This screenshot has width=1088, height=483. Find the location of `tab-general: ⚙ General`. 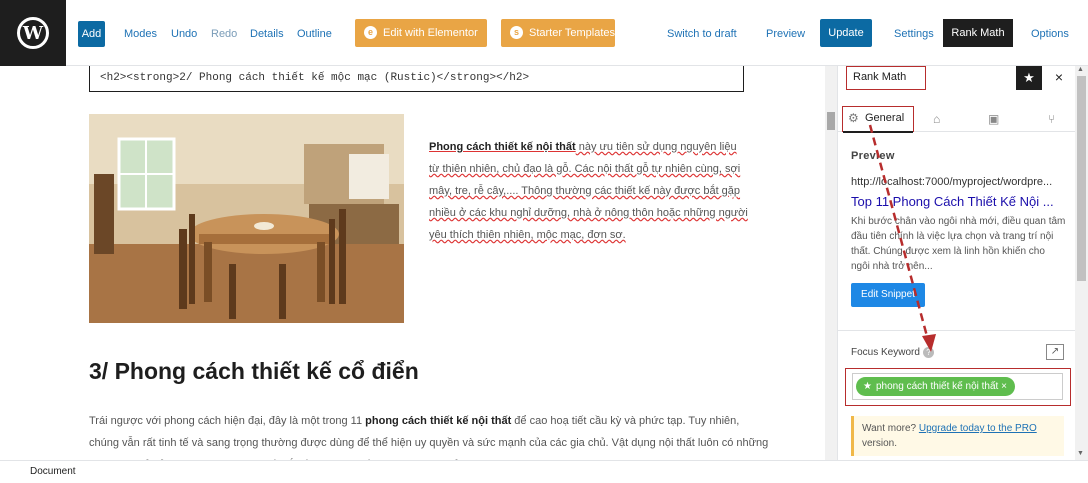

tab-general: ⚙ General is located at coordinates (878, 119).